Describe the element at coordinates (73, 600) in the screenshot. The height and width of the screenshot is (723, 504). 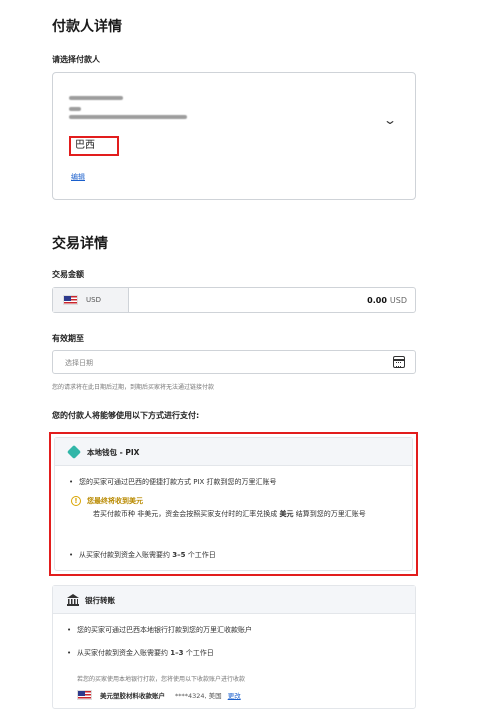
I see `bank-icon` at that location.